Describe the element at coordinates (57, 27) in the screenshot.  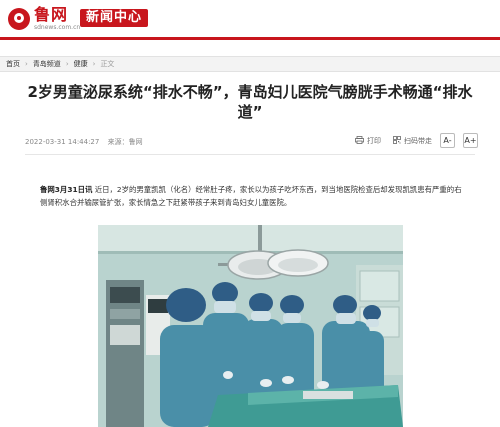
I see `logo-domain: sdnews.com.cn` at that location.